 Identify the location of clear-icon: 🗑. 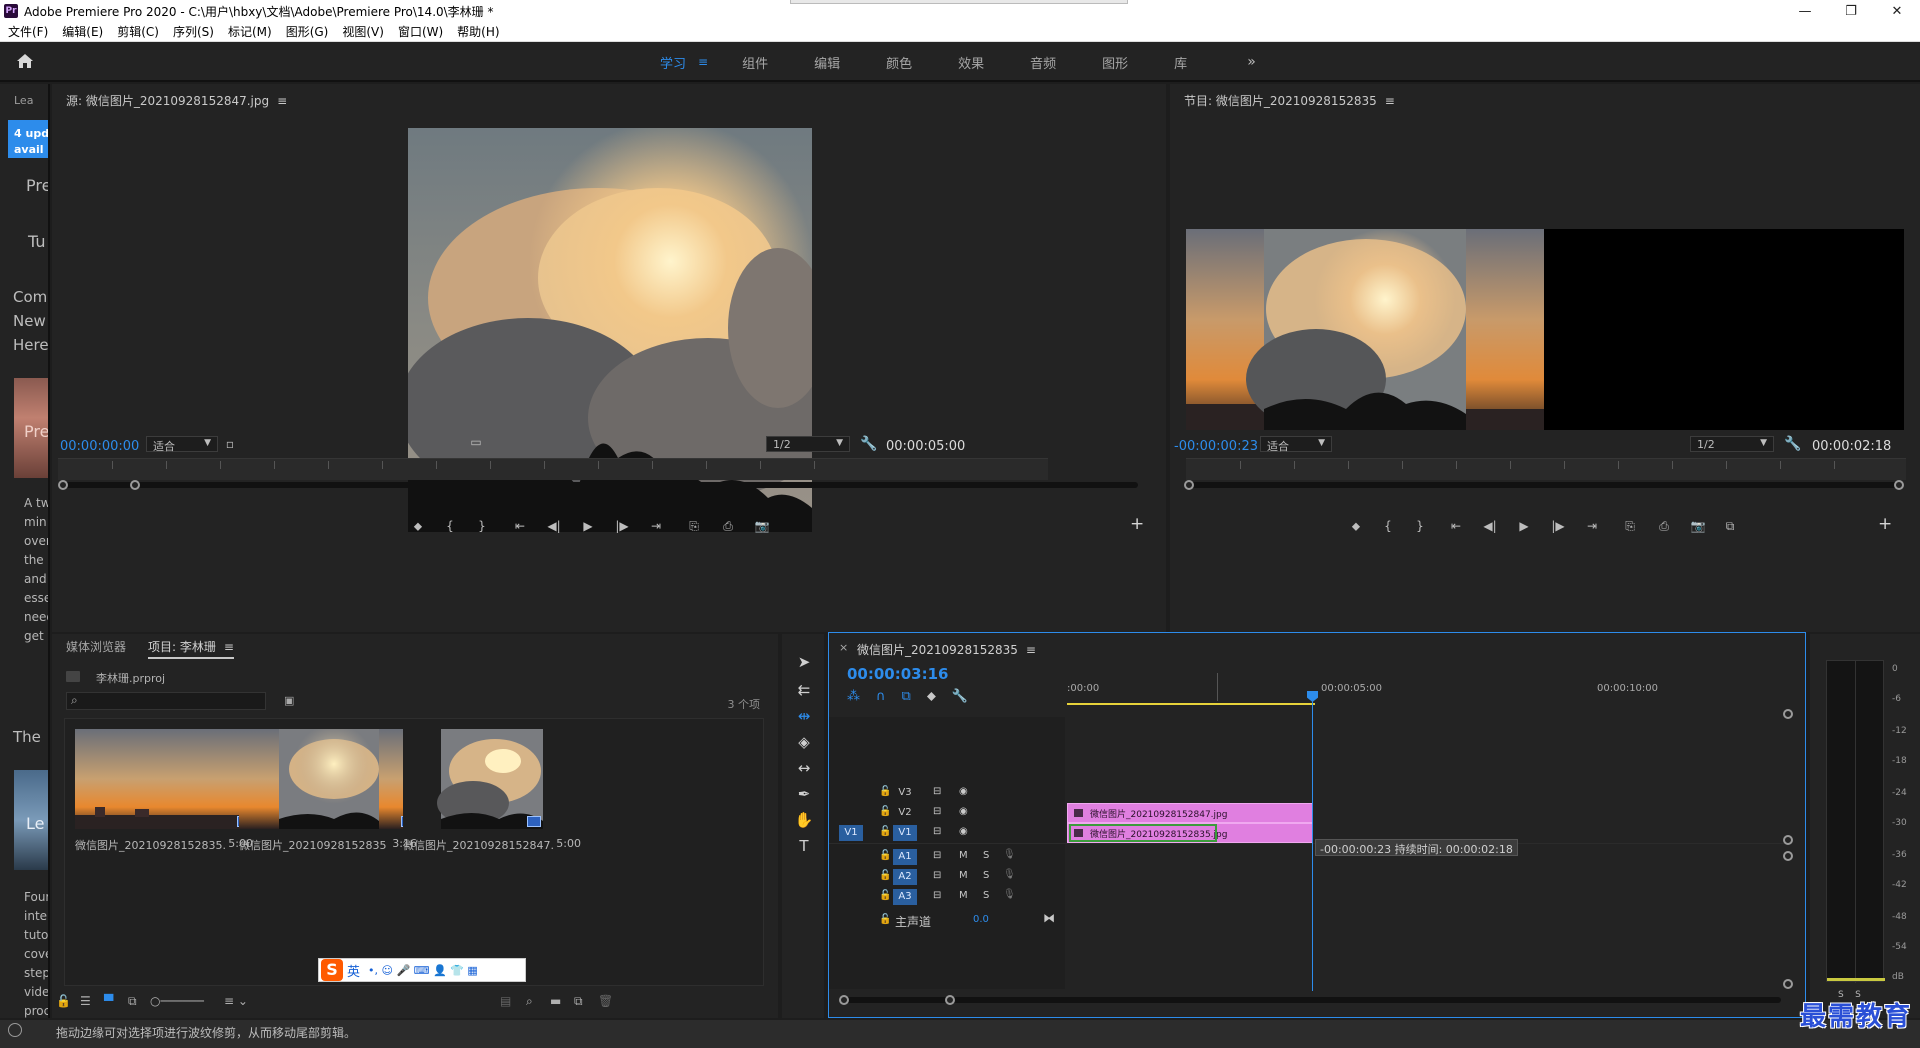
(605, 1001).